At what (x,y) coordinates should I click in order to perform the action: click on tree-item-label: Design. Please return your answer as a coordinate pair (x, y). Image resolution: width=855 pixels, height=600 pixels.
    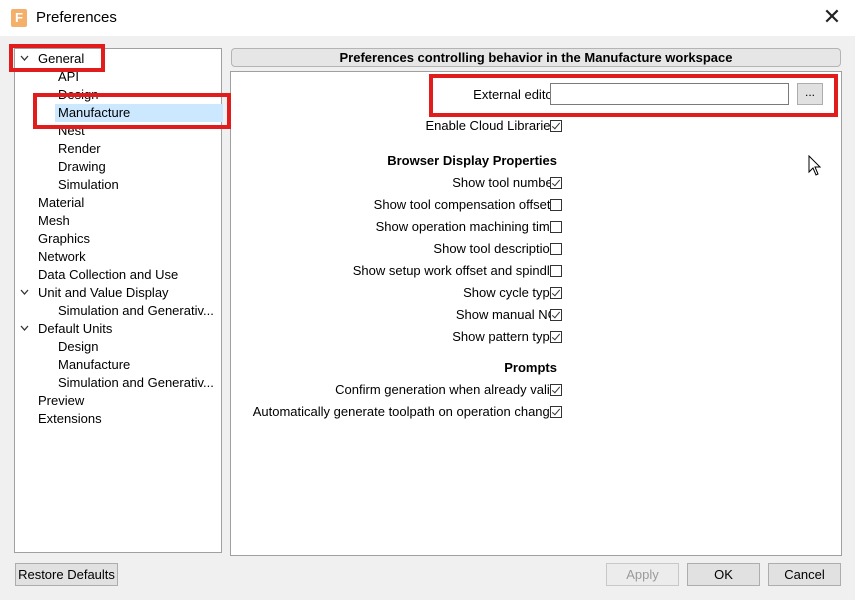
    Looking at the image, I should click on (78, 346).